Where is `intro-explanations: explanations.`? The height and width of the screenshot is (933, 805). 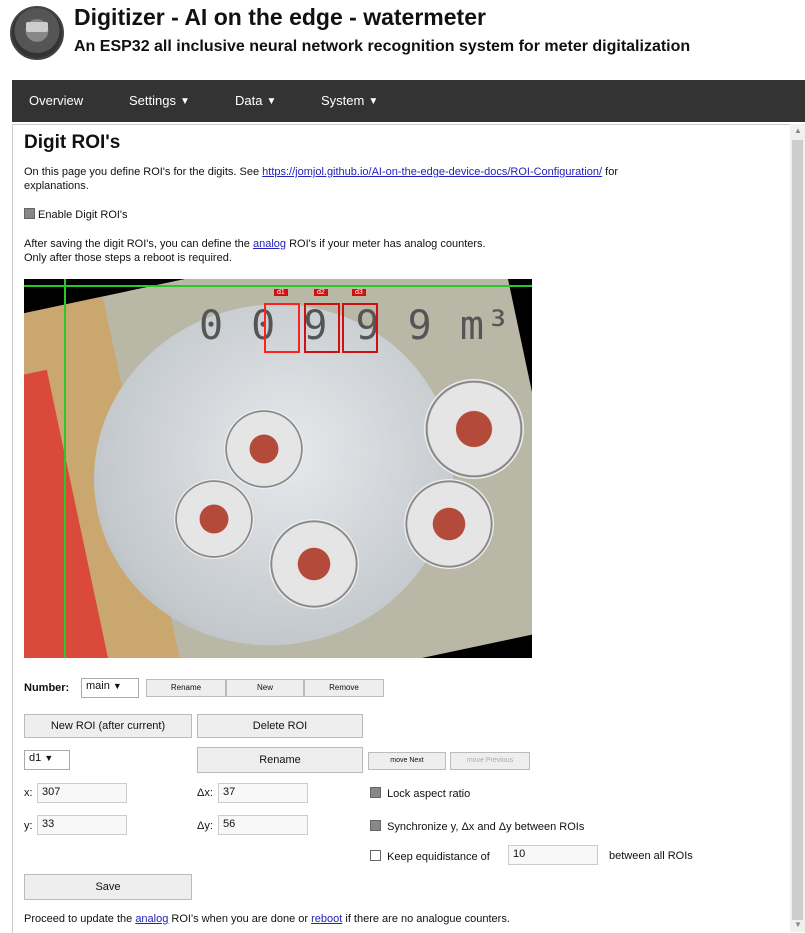
intro-explanations: explanations. is located at coordinates (56, 186).